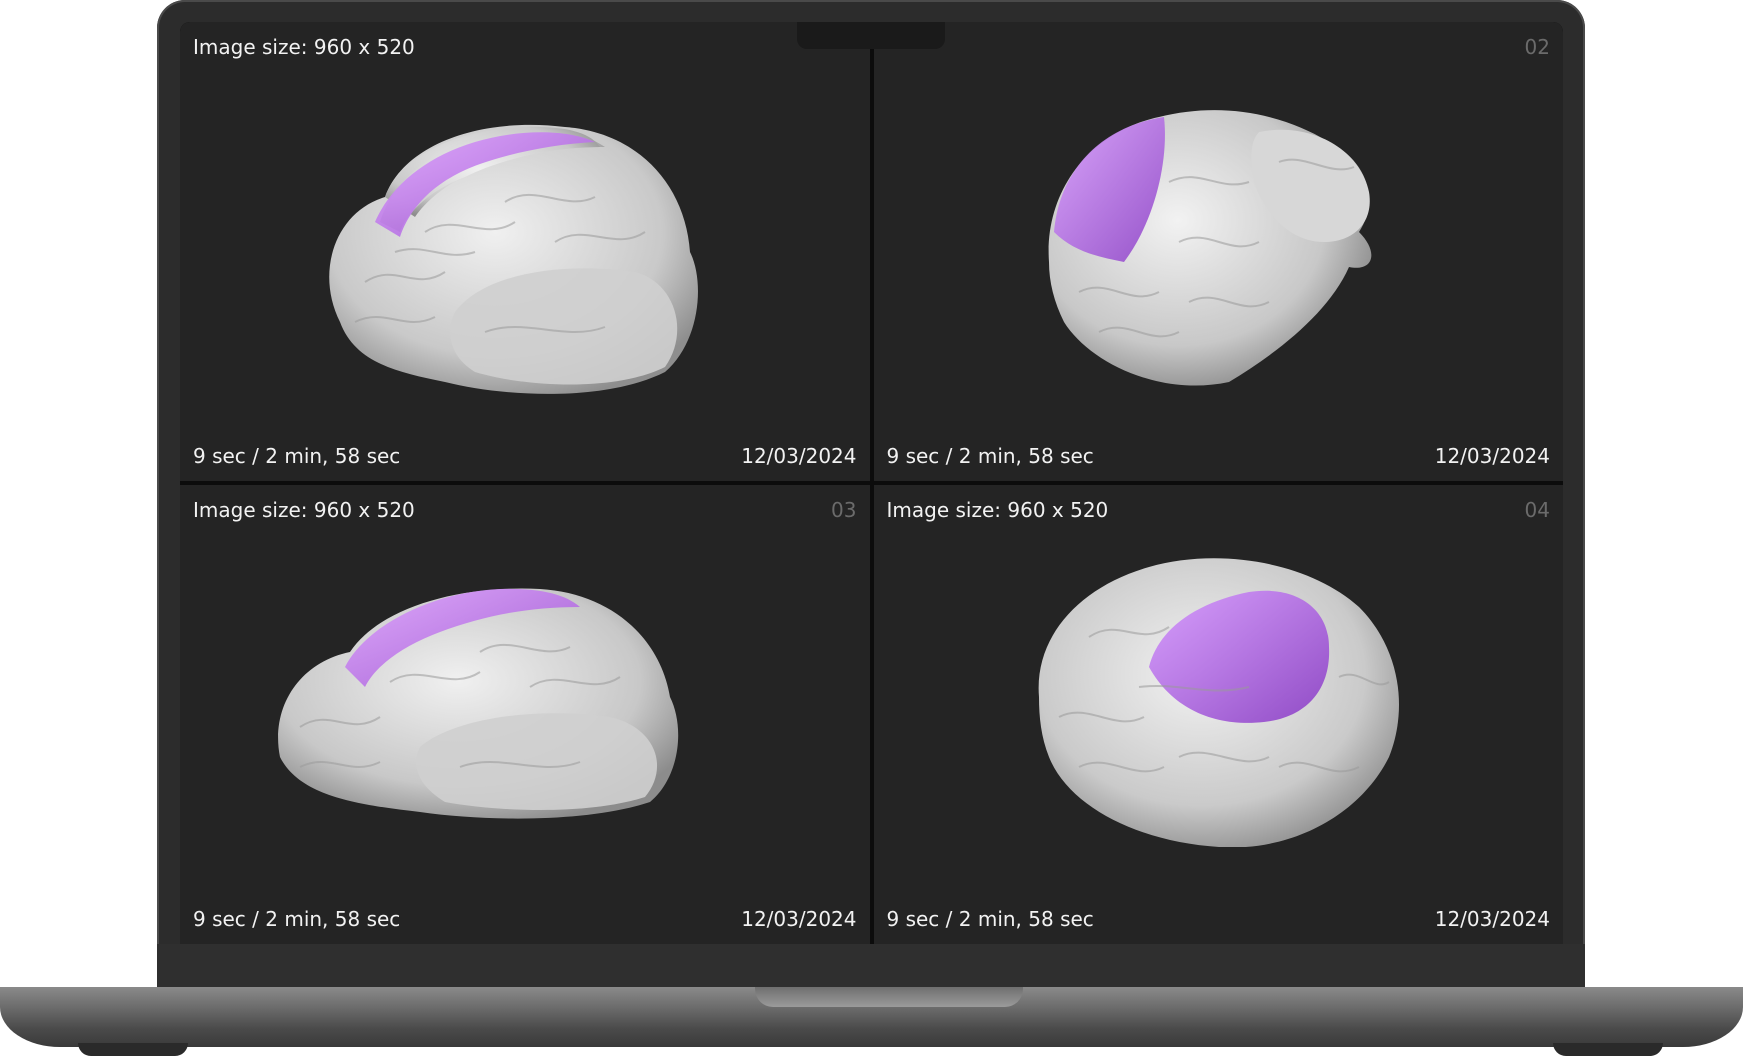 The image size is (1743, 1060). What do you see at coordinates (1608, 1049) in the screenshot?
I see `laptop-foot-right` at bounding box center [1608, 1049].